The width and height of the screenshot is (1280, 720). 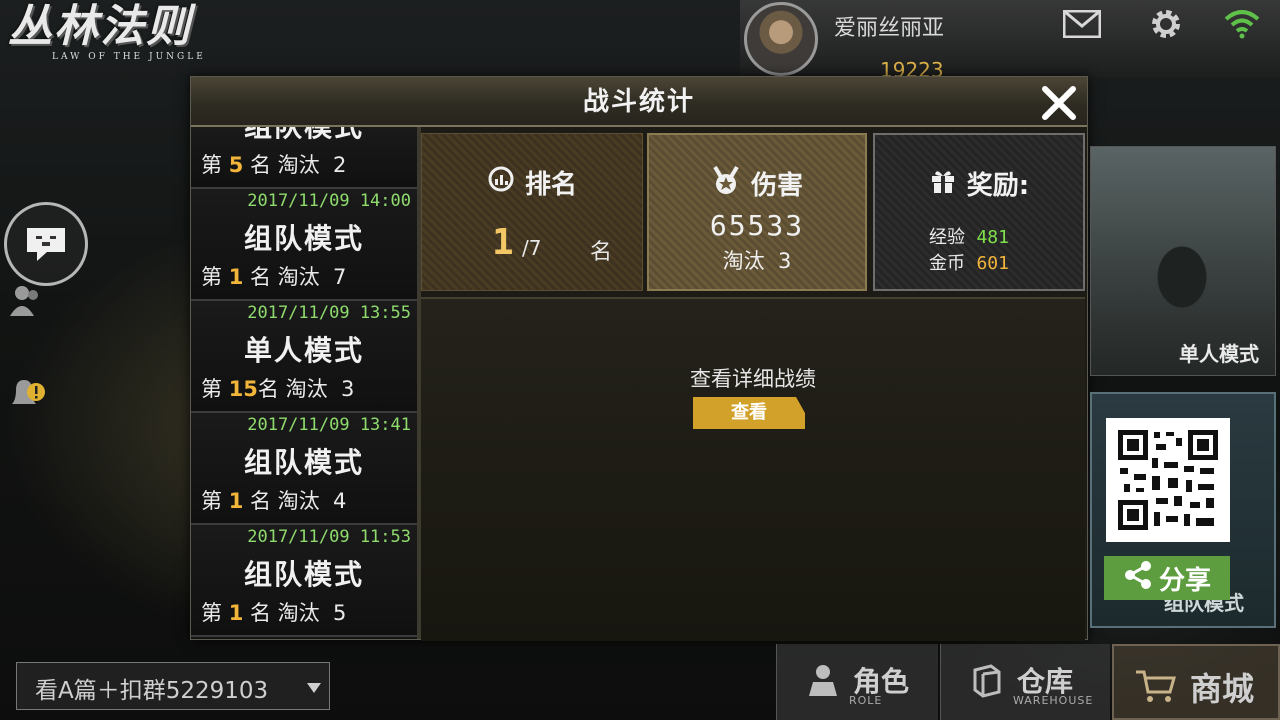 I want to click on avatar, so click(x=781, y=39).